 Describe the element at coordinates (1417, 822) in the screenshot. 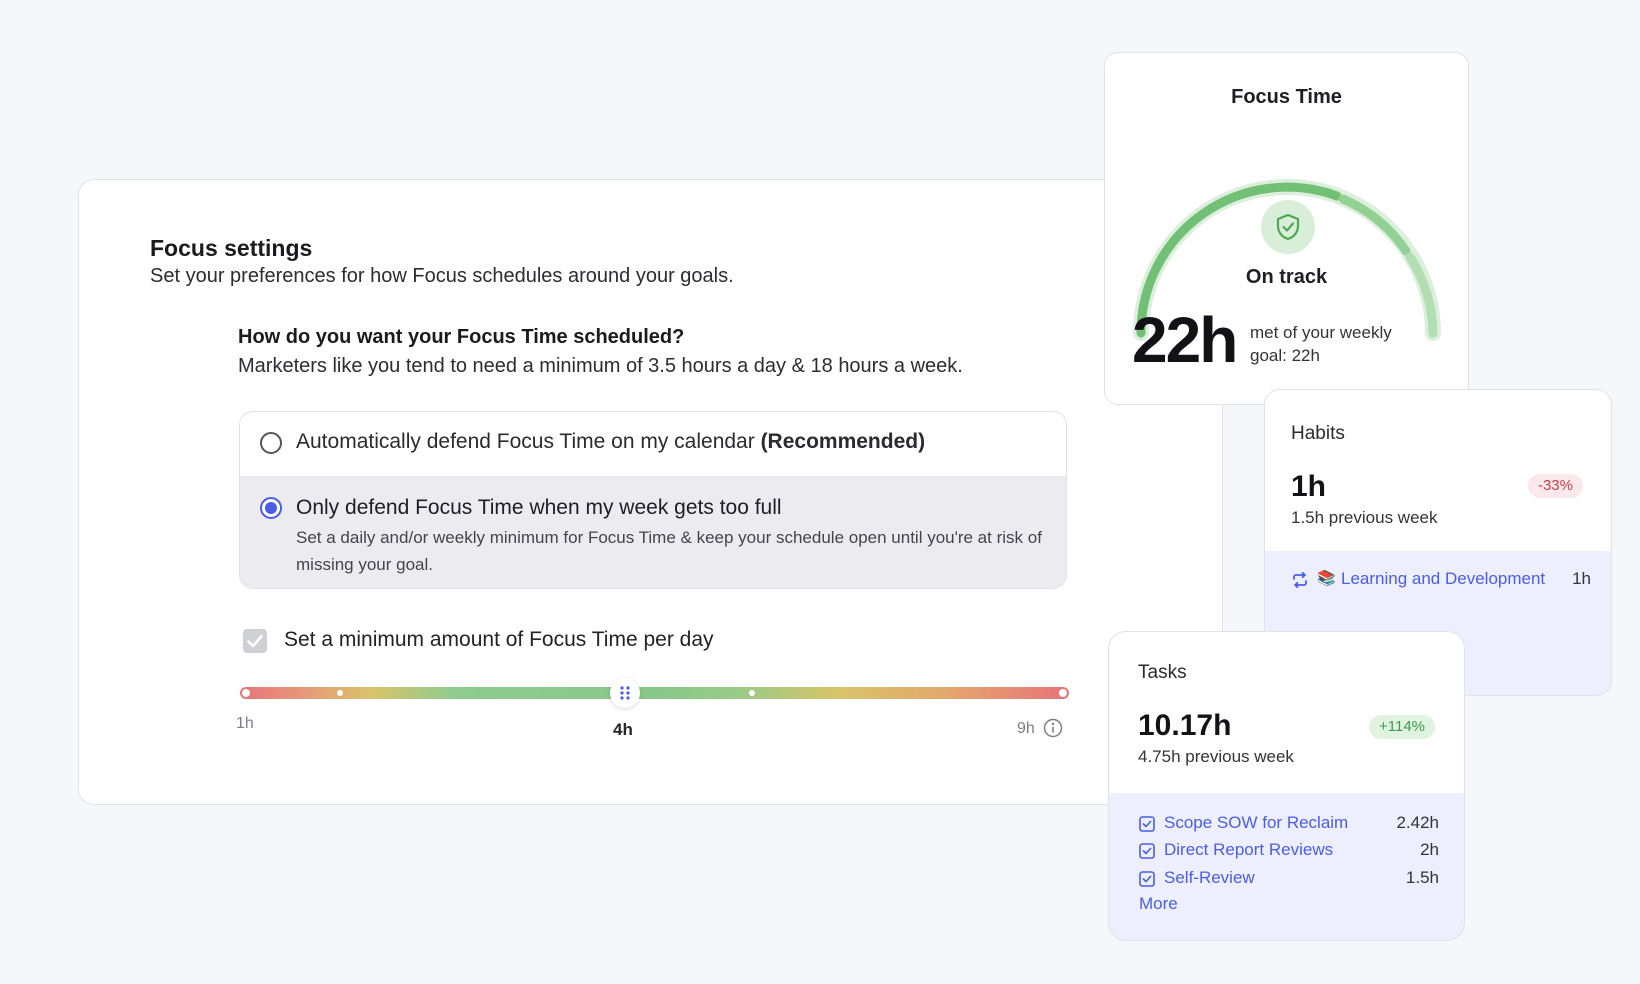

I see `task-hours: 2.42h` at that location.